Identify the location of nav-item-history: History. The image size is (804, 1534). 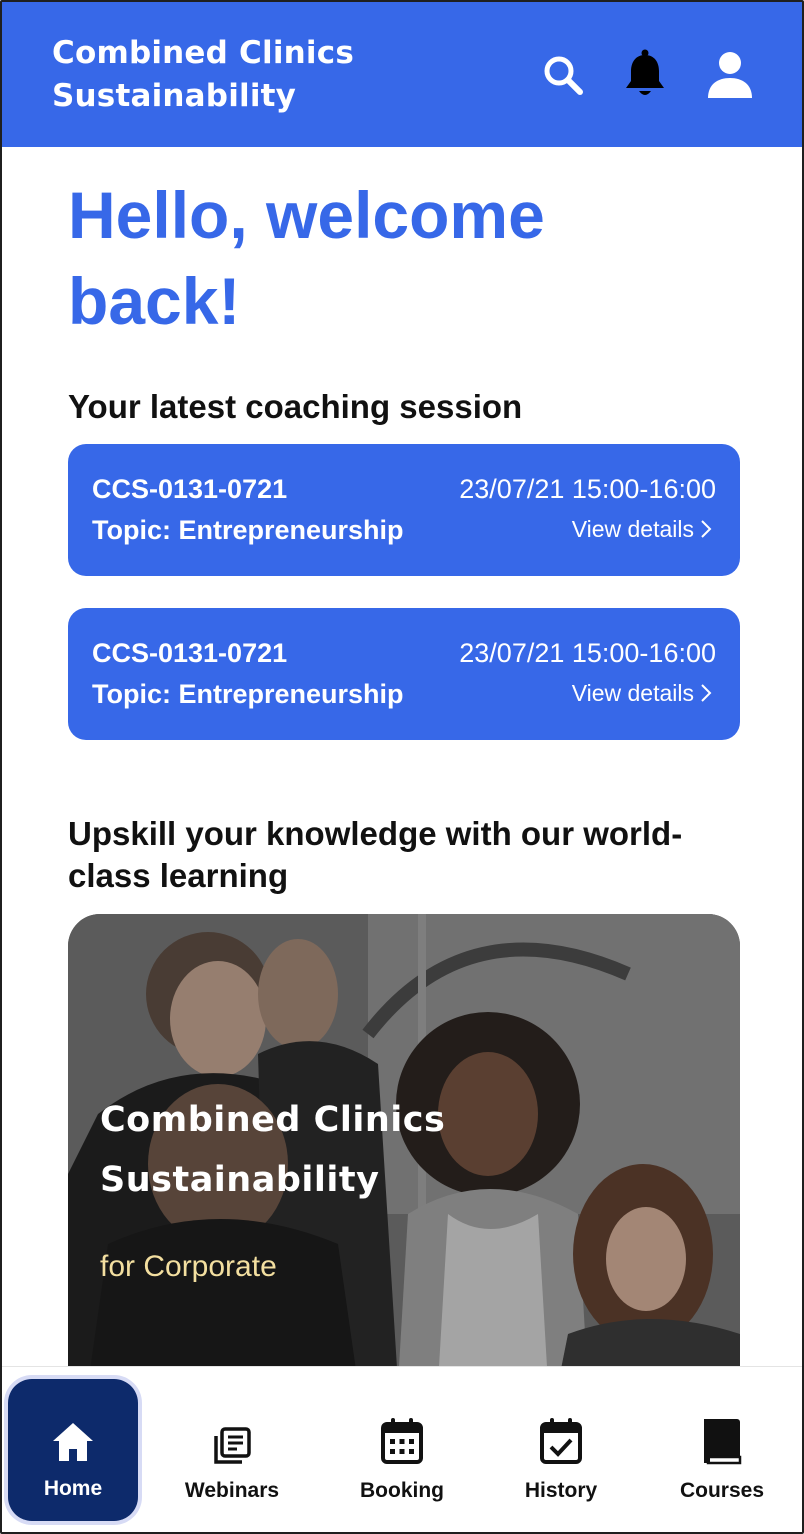
(561, 1451).